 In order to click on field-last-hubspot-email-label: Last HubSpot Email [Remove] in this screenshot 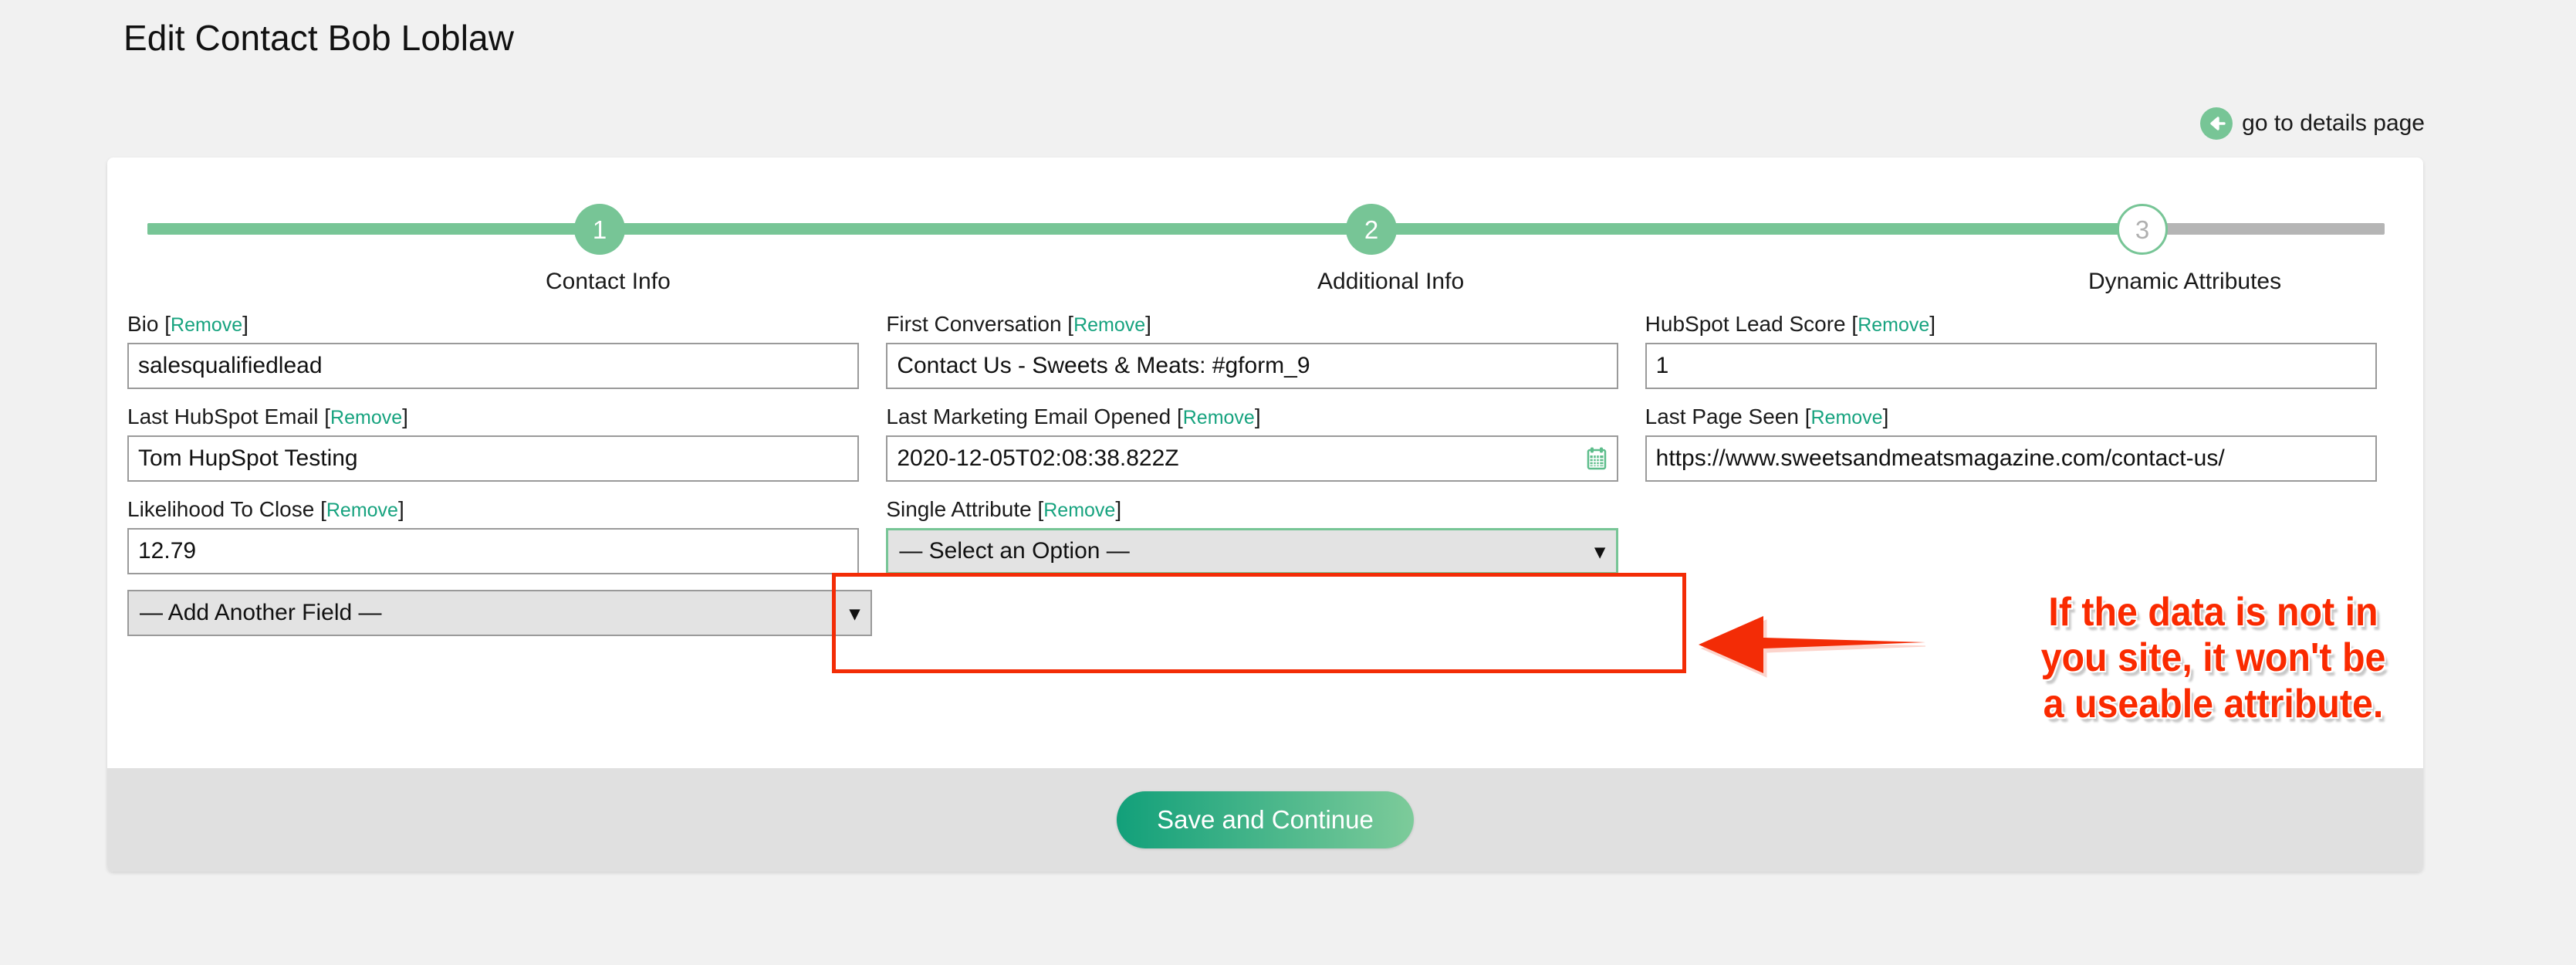, I will do `click(493, 417)`.